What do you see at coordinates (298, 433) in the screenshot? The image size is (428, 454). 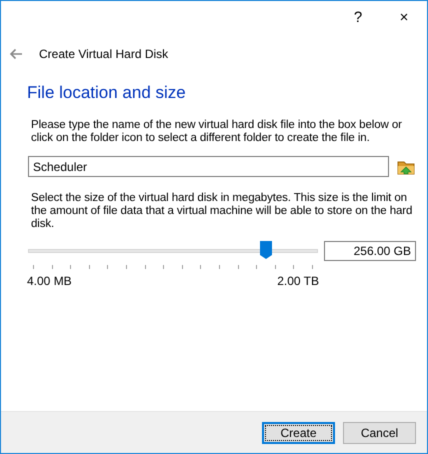 I see `create-button: Create` at bounding box center [298, 433].